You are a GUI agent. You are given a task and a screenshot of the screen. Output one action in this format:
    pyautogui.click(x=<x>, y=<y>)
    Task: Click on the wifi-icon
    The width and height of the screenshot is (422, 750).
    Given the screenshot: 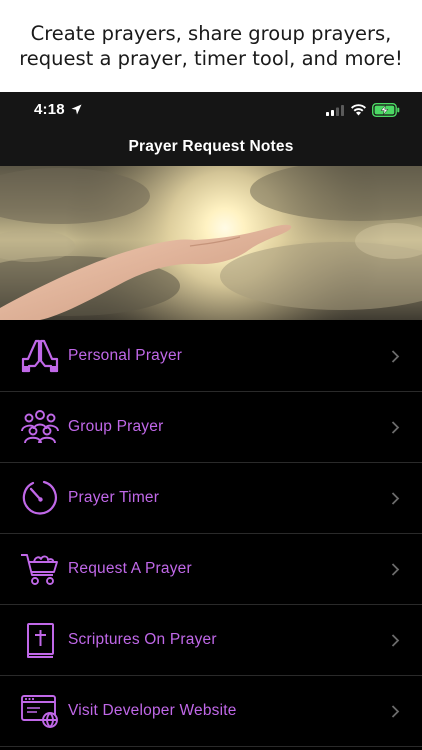 What is the action you would take?
    pyautogui.click(x=358, y=110)
    